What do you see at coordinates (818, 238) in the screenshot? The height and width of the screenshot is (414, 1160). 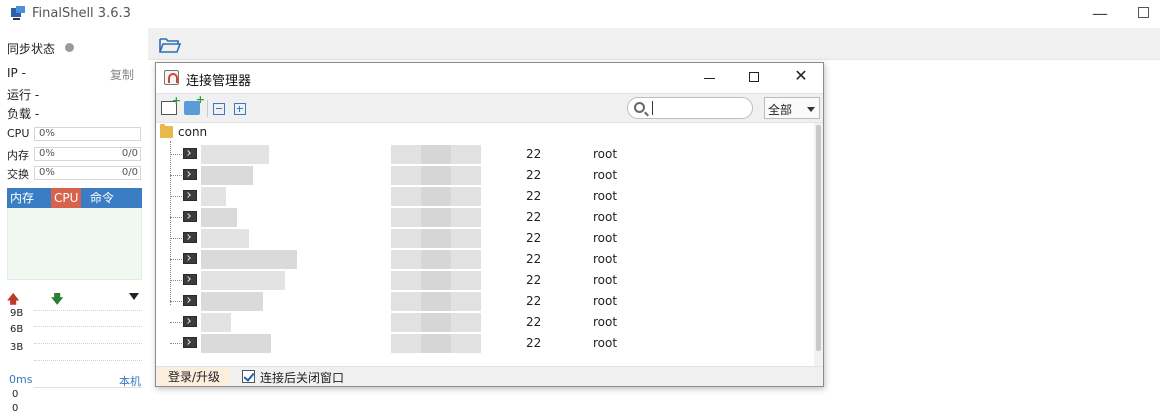 I see `scrollbar-thumb` at bounding box center [818, 238].